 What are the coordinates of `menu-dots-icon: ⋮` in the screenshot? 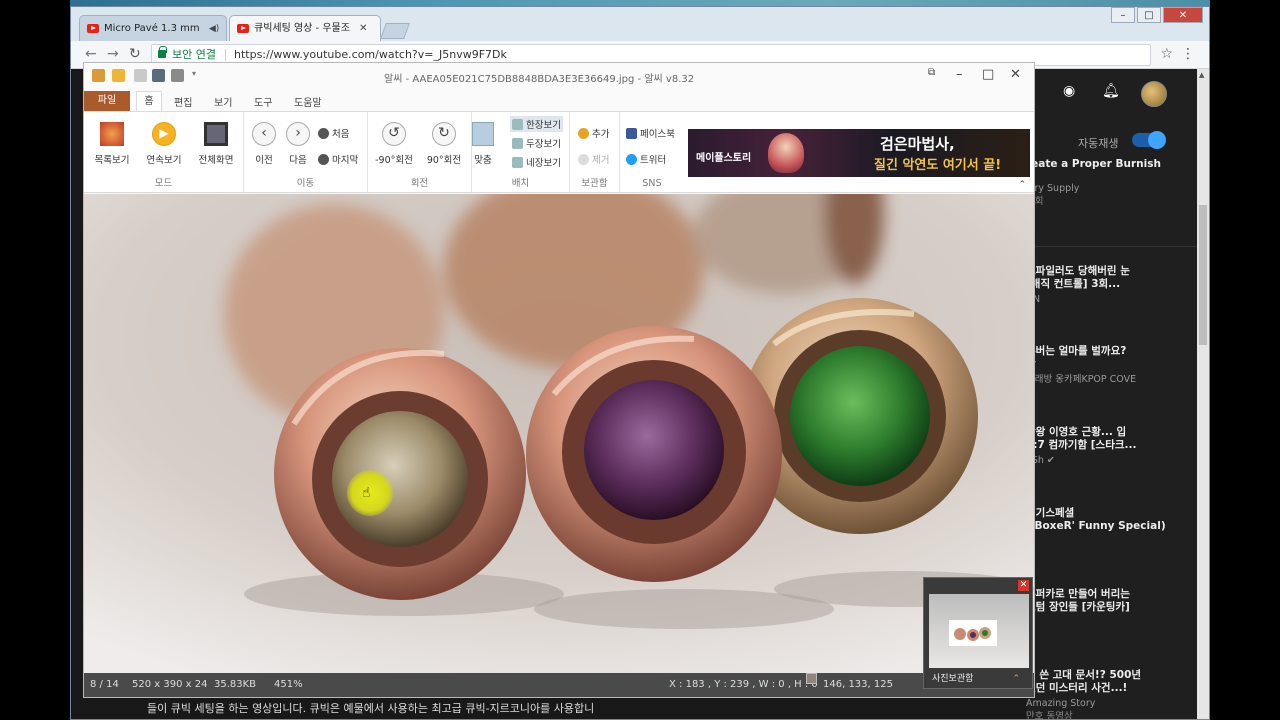 It's located at (1188, 54).